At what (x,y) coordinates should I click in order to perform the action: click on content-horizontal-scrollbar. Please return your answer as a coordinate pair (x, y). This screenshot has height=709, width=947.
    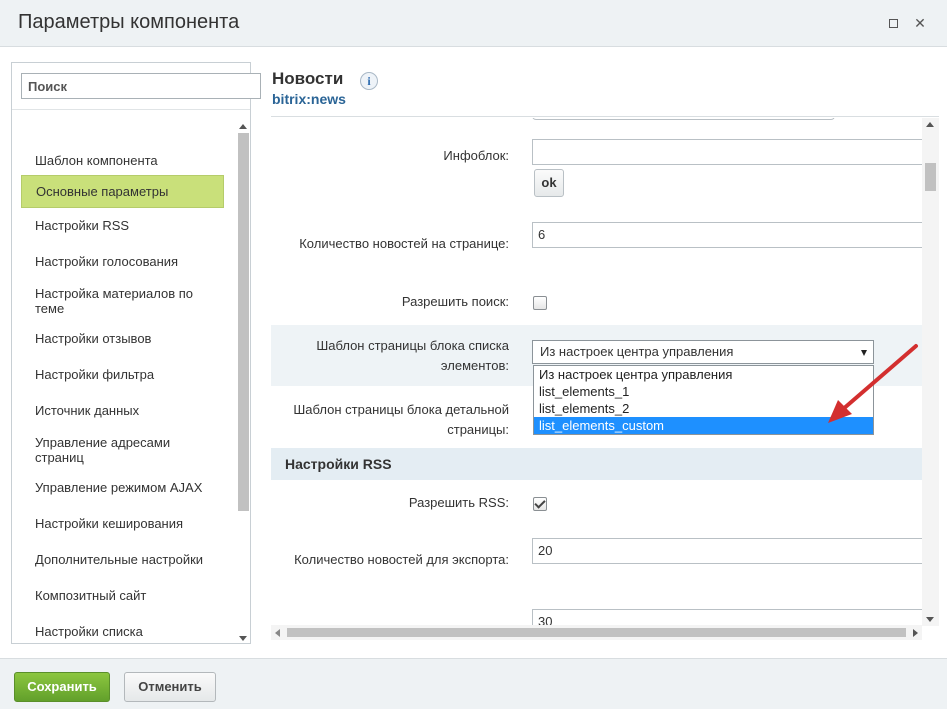
    Looking at the image, I should click on (596, 632).